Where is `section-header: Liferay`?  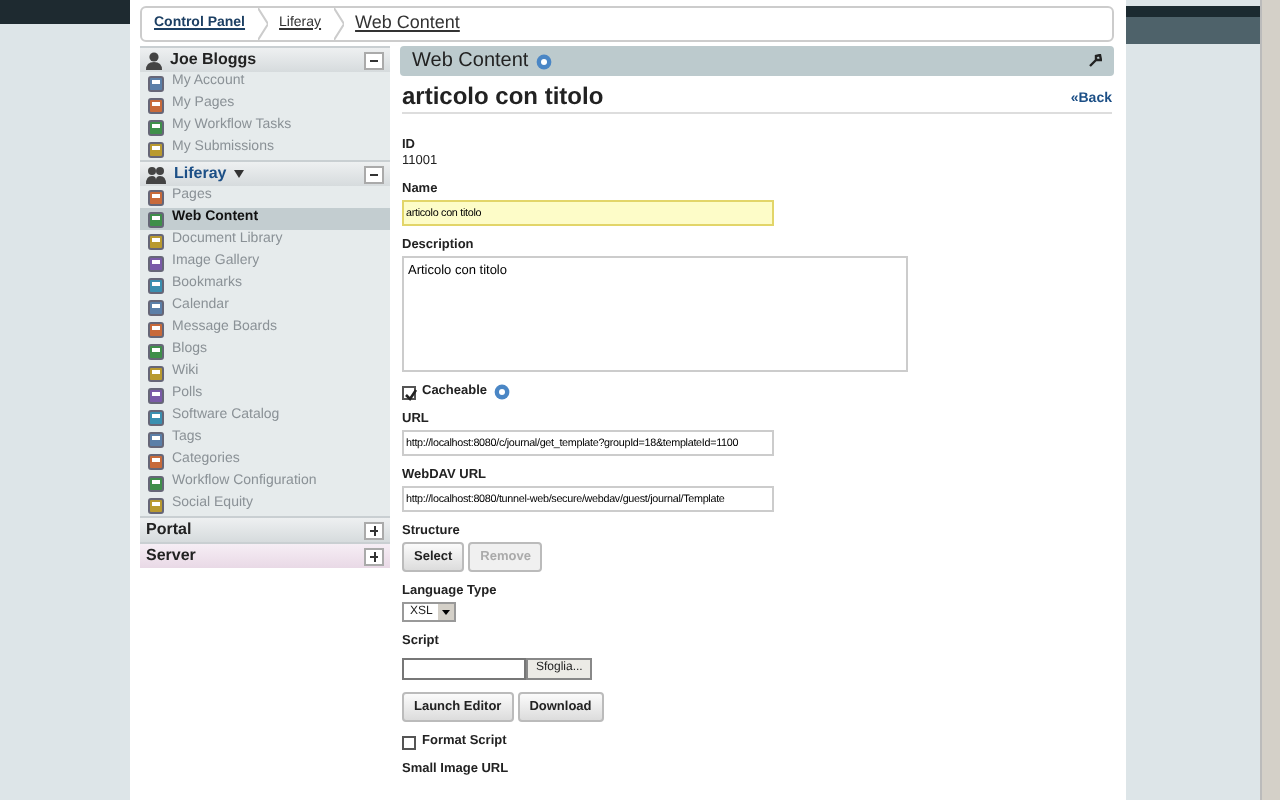 section-header: Liferay is located at coordinates (265, 173).